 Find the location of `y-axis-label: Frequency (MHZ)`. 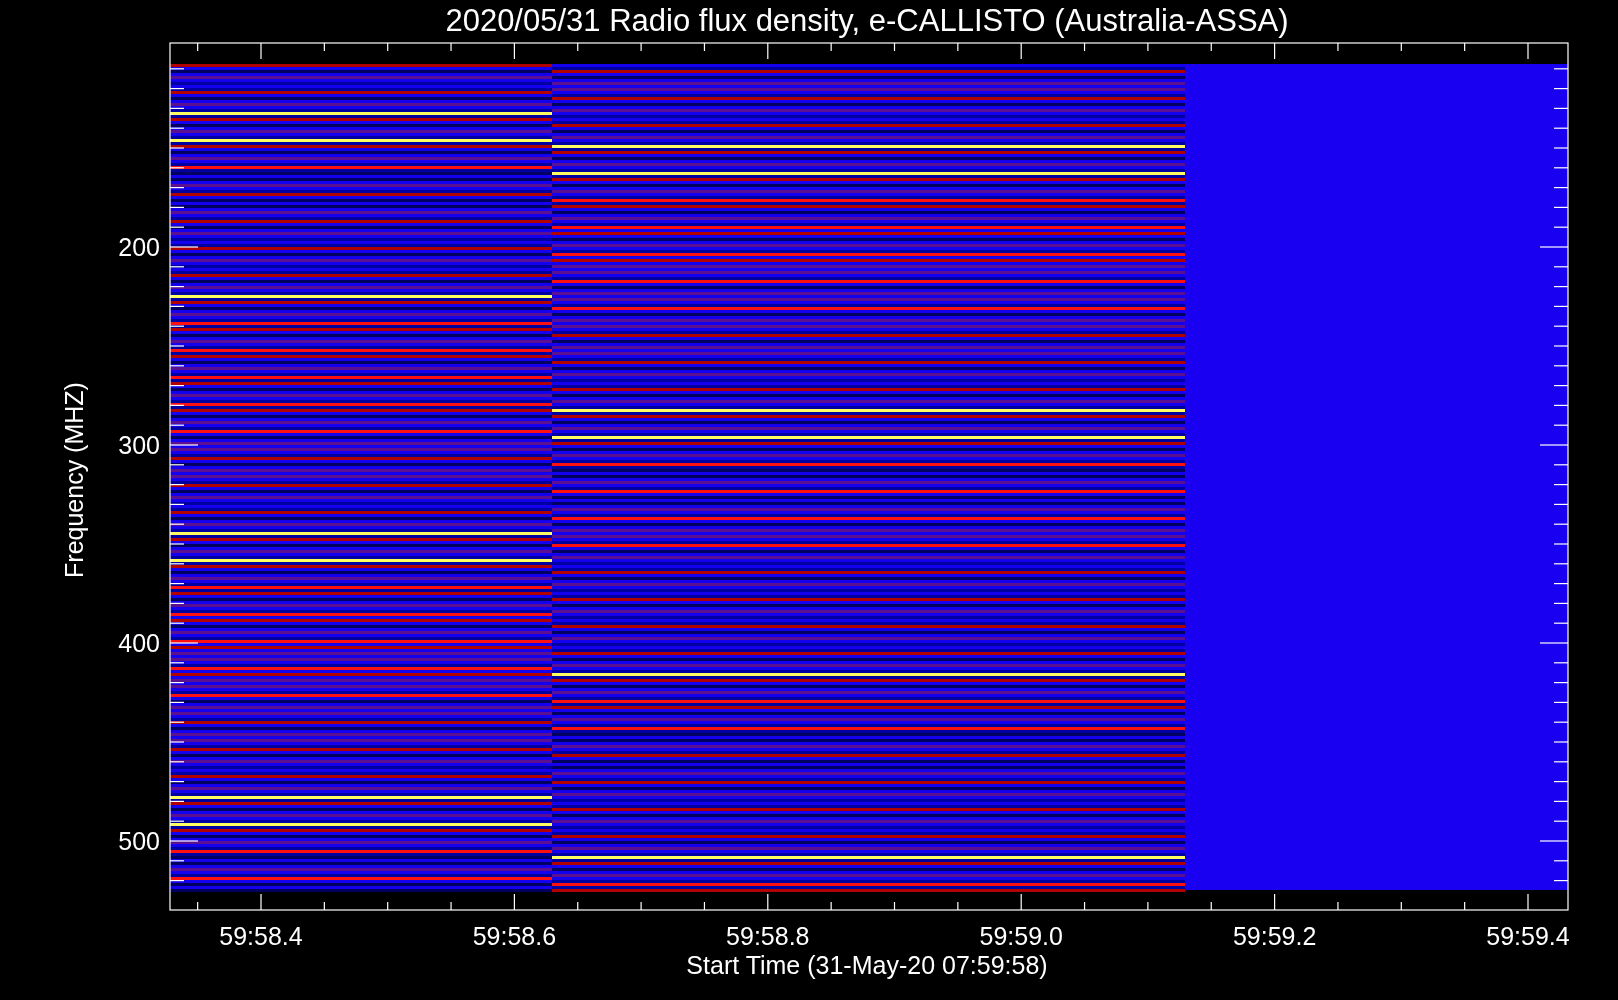

y-axis-label: Frequency (MHZ) is located at coordinates (74, 480).